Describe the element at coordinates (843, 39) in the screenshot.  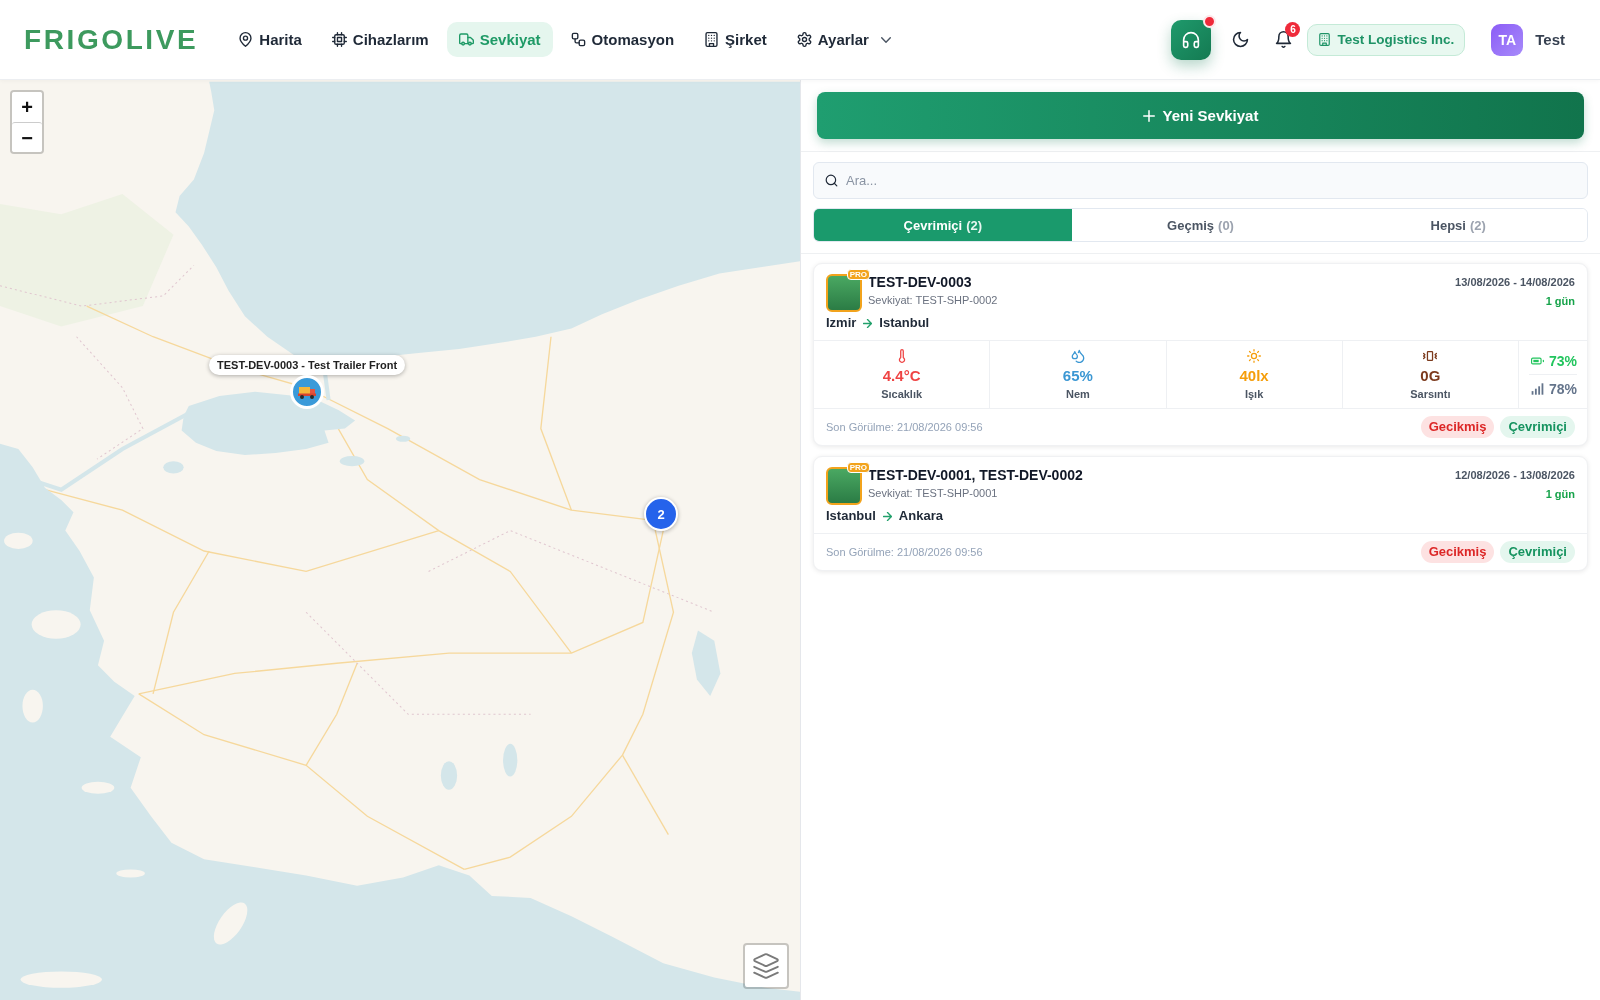
I see `nav-tab: Ayarlar` at that location.